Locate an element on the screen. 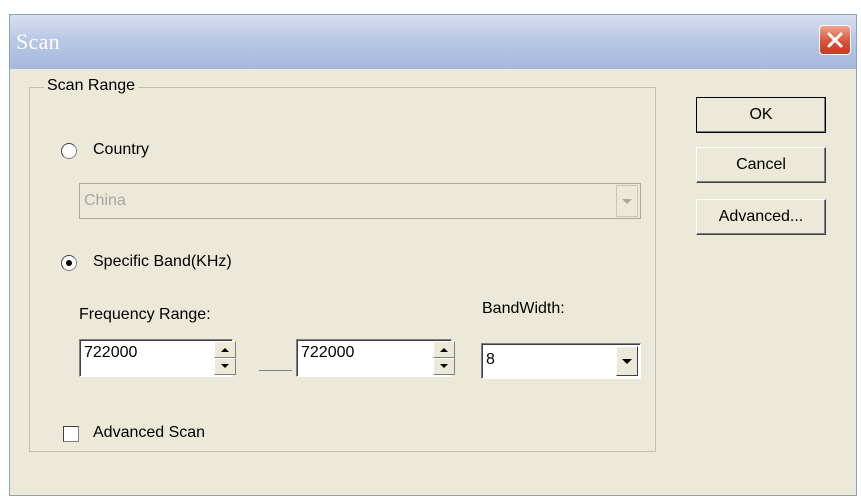 Image resolution: width=861 pixels, height=496 pixels. country-dropdown-button is located at coordinates (627, 201).